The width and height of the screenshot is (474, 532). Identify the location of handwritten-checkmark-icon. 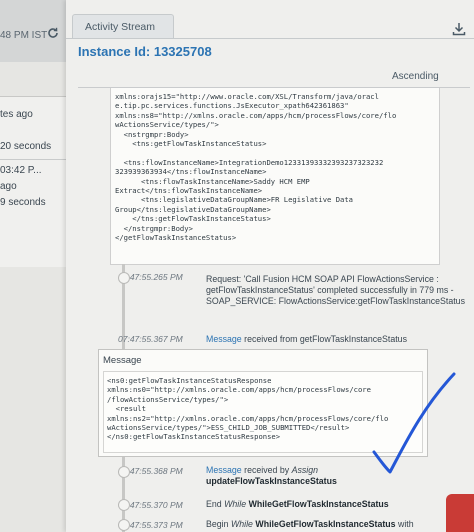
(414, 423).